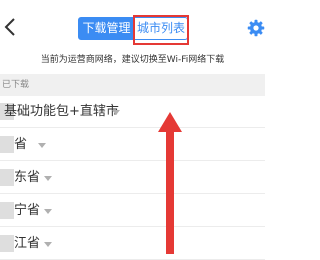 This screenshot has height=260, width=320. I want to click on list-item-label: 江省, so click(27, 243).